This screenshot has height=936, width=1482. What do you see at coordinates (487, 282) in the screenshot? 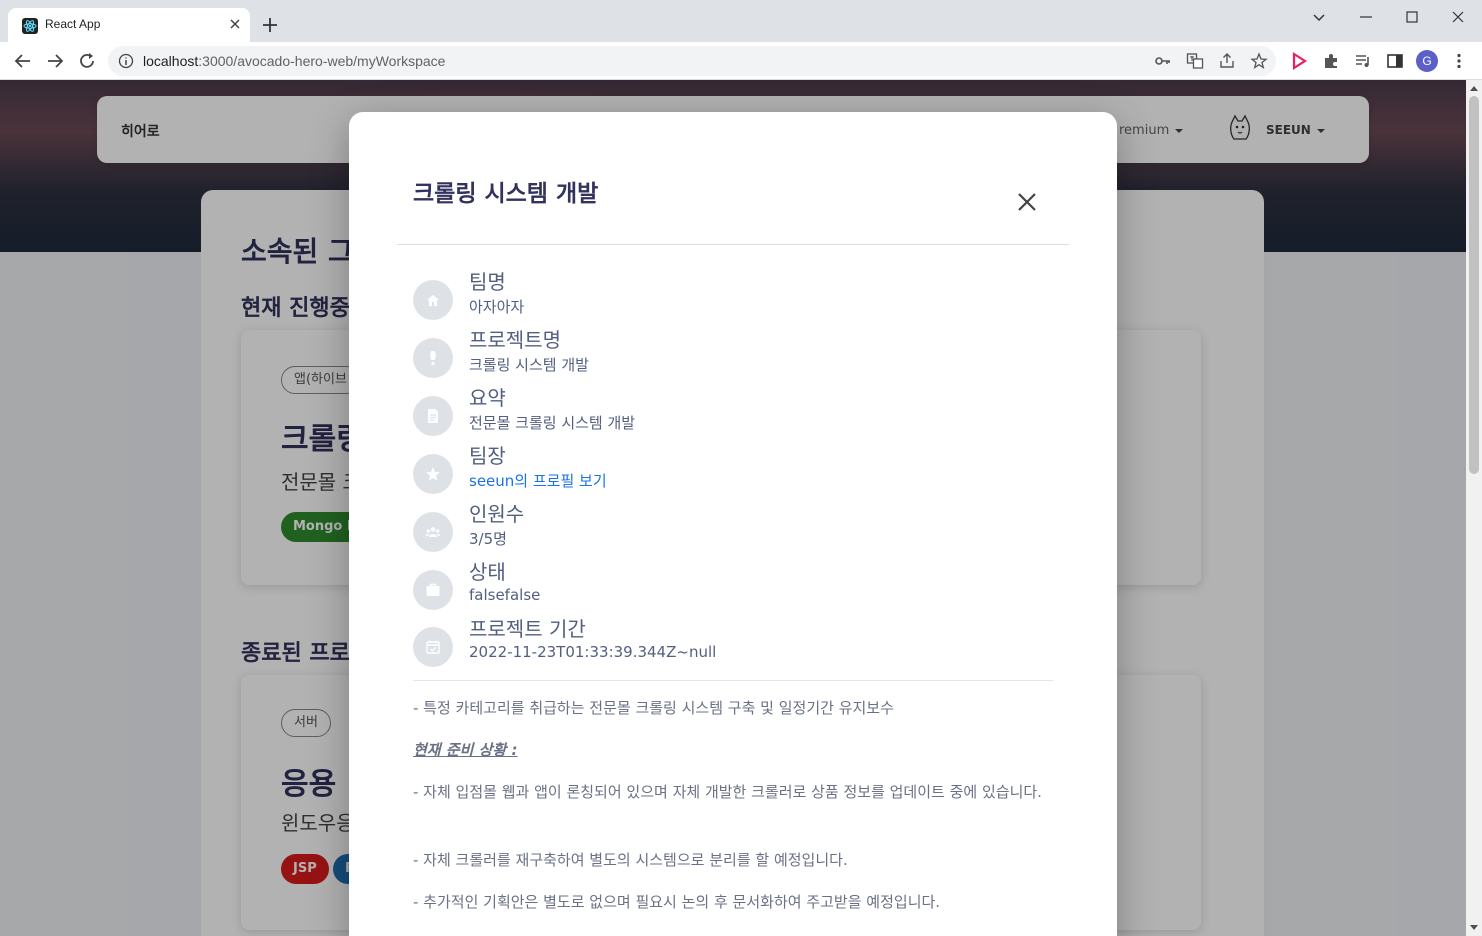
I see `info-label: 팀명` at bounding box center [487, 282].